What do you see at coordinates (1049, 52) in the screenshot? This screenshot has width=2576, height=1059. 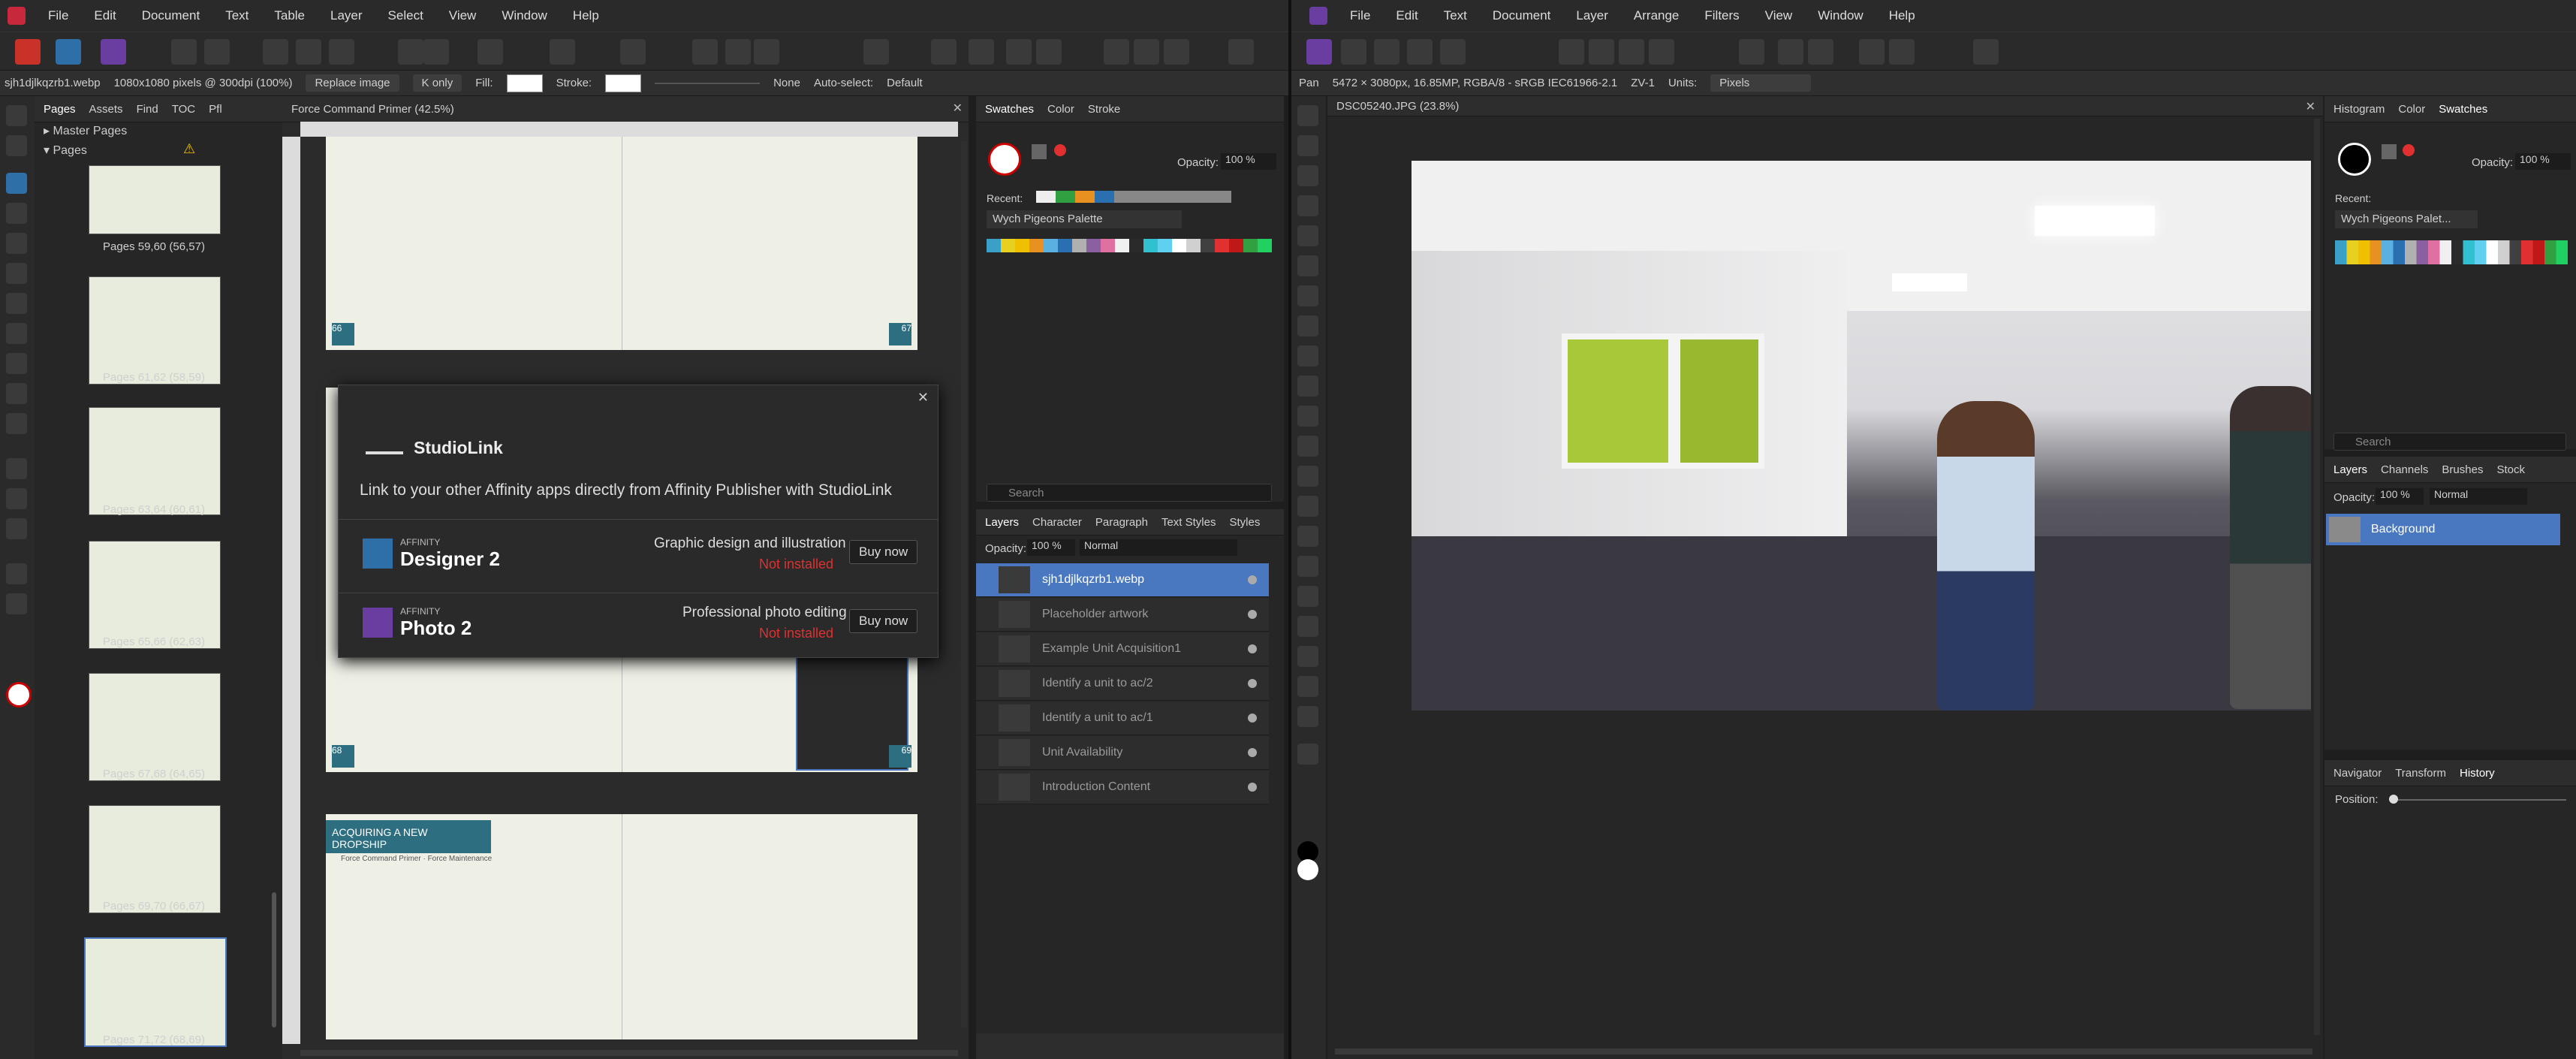 I see `arrange2-icon` at bounding box center [1049, 52].